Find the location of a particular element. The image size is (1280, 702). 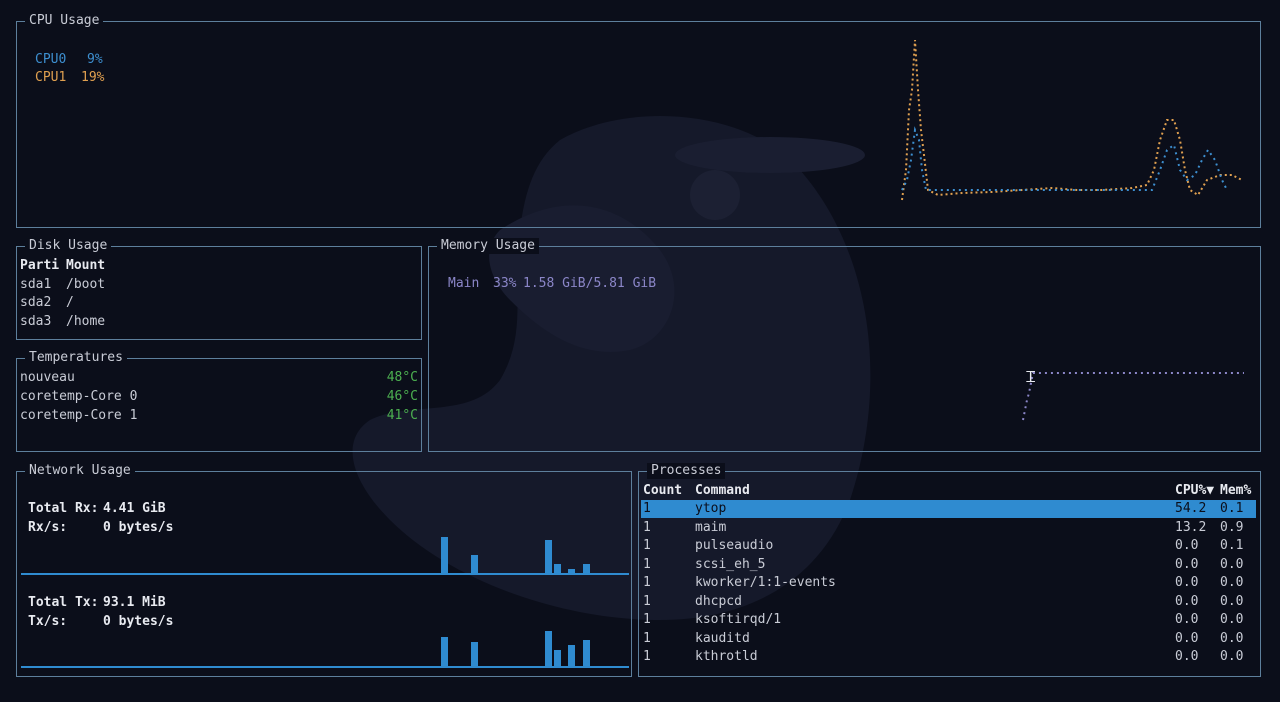

memory-main-label: Main is located at coordinates (464, 283).